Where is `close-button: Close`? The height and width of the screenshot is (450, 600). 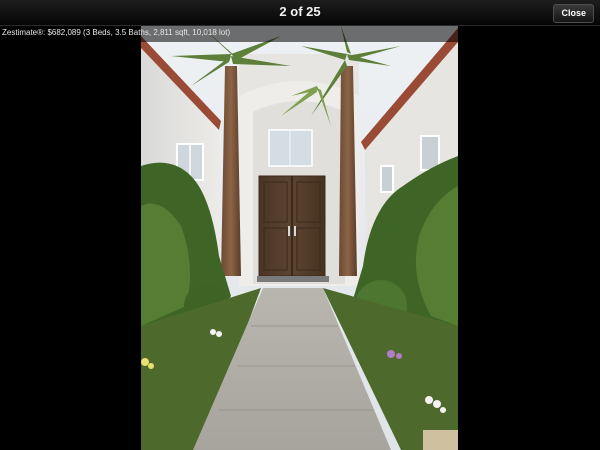 close-button: Close is located at coordinates (573, 13).